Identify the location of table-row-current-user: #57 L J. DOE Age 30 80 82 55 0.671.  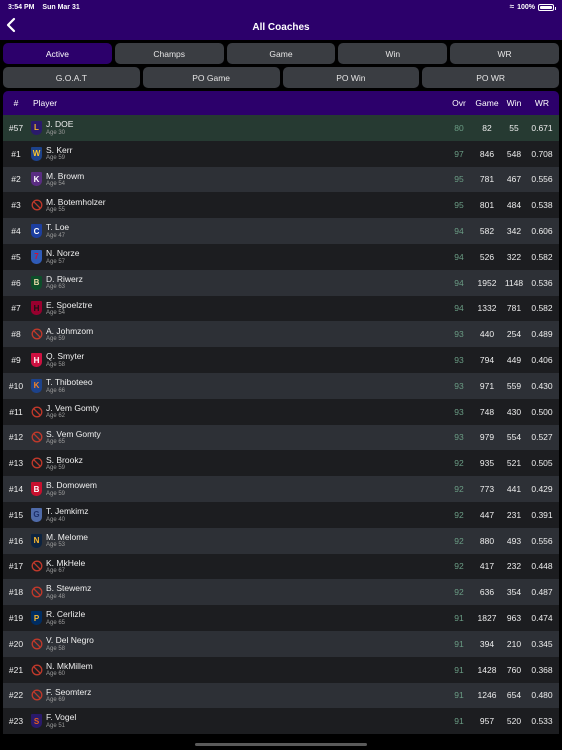
(281, 128).